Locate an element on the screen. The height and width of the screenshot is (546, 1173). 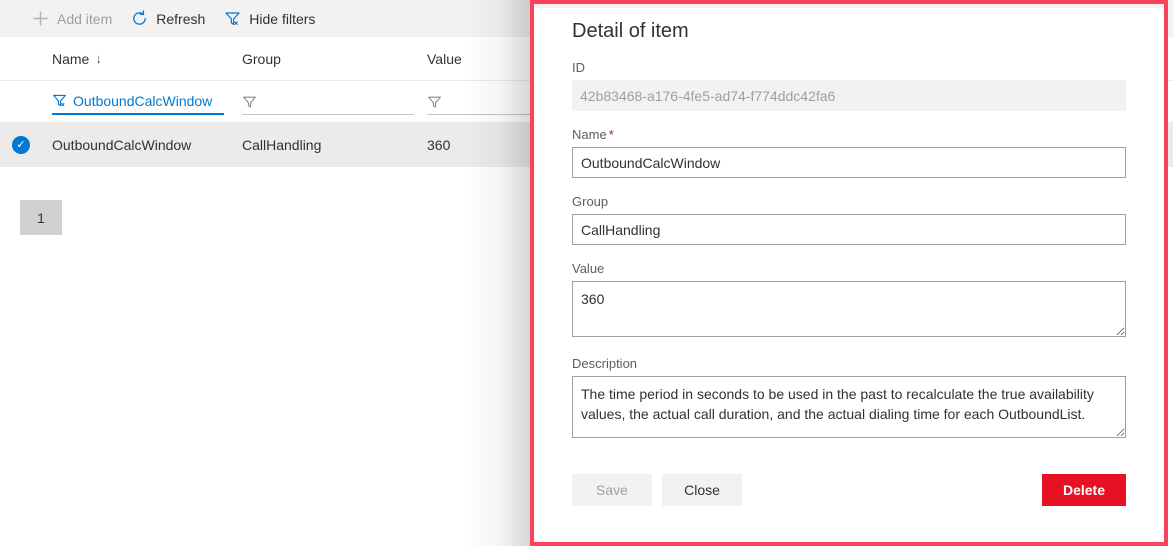
hide-filters-label: Hide filters is located at coordinates (282, 18).